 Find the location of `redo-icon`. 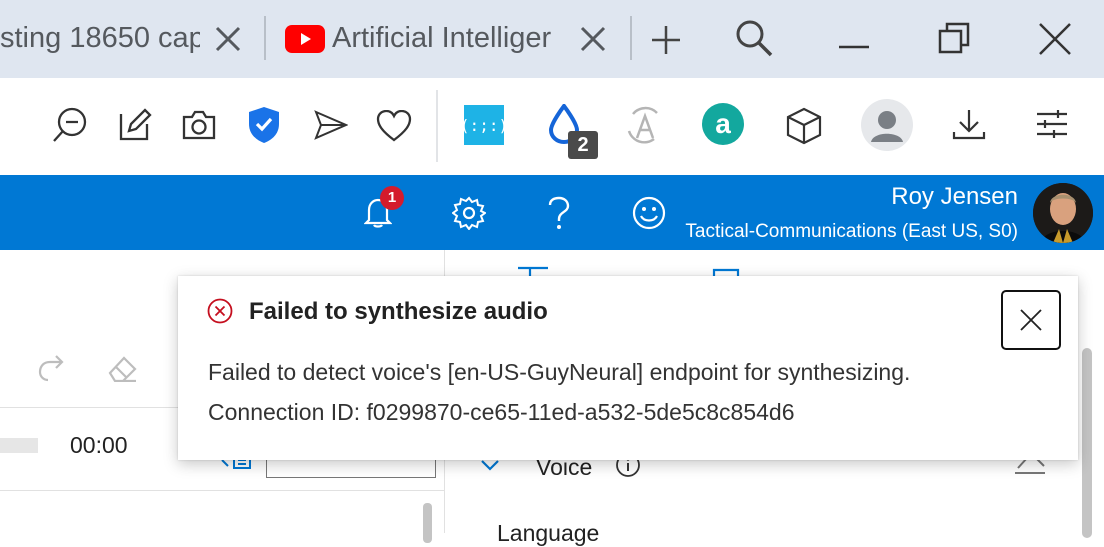

redo-icon is located at coordinates (50, 366).